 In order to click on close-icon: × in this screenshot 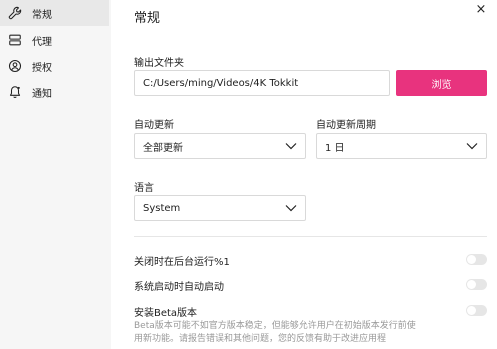, I will do `click(481, 10)`.